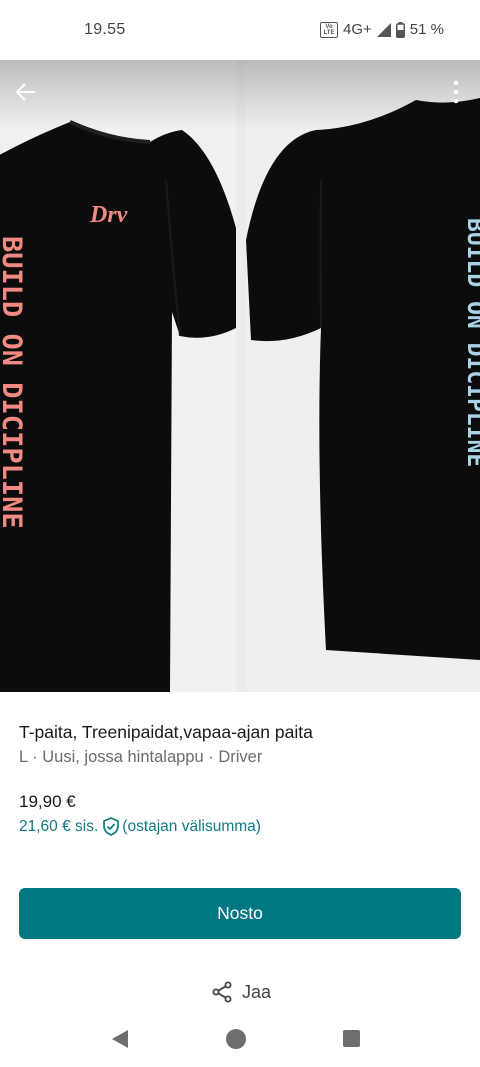  I want to click on buyer-protection-label: (ostajan välisumma), so click(191, 826).